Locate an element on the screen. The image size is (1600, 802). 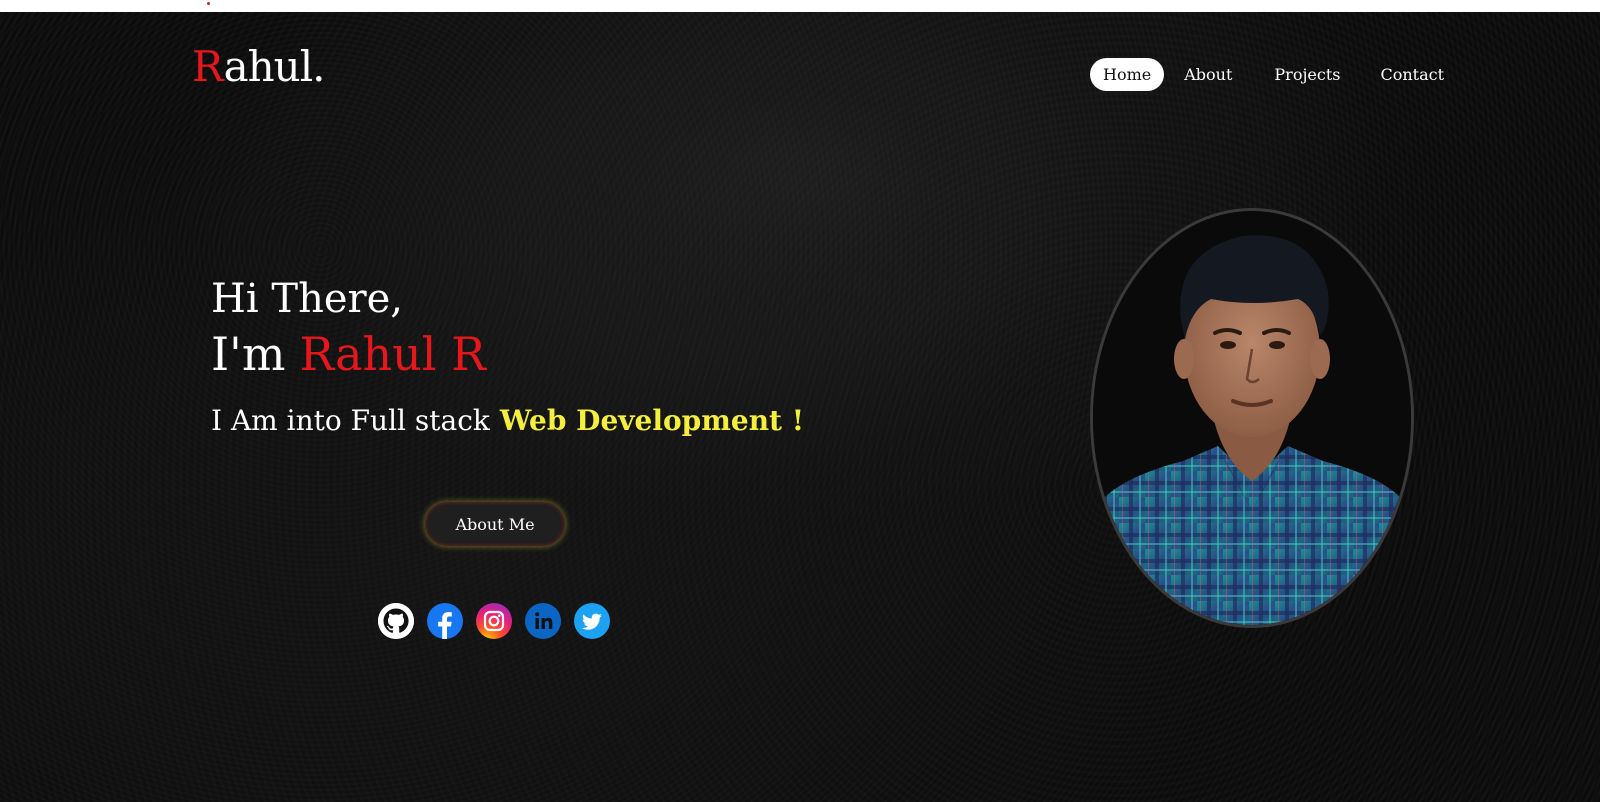
main-nav: Home About Projects Contact is located at coordinates (1277, 74).